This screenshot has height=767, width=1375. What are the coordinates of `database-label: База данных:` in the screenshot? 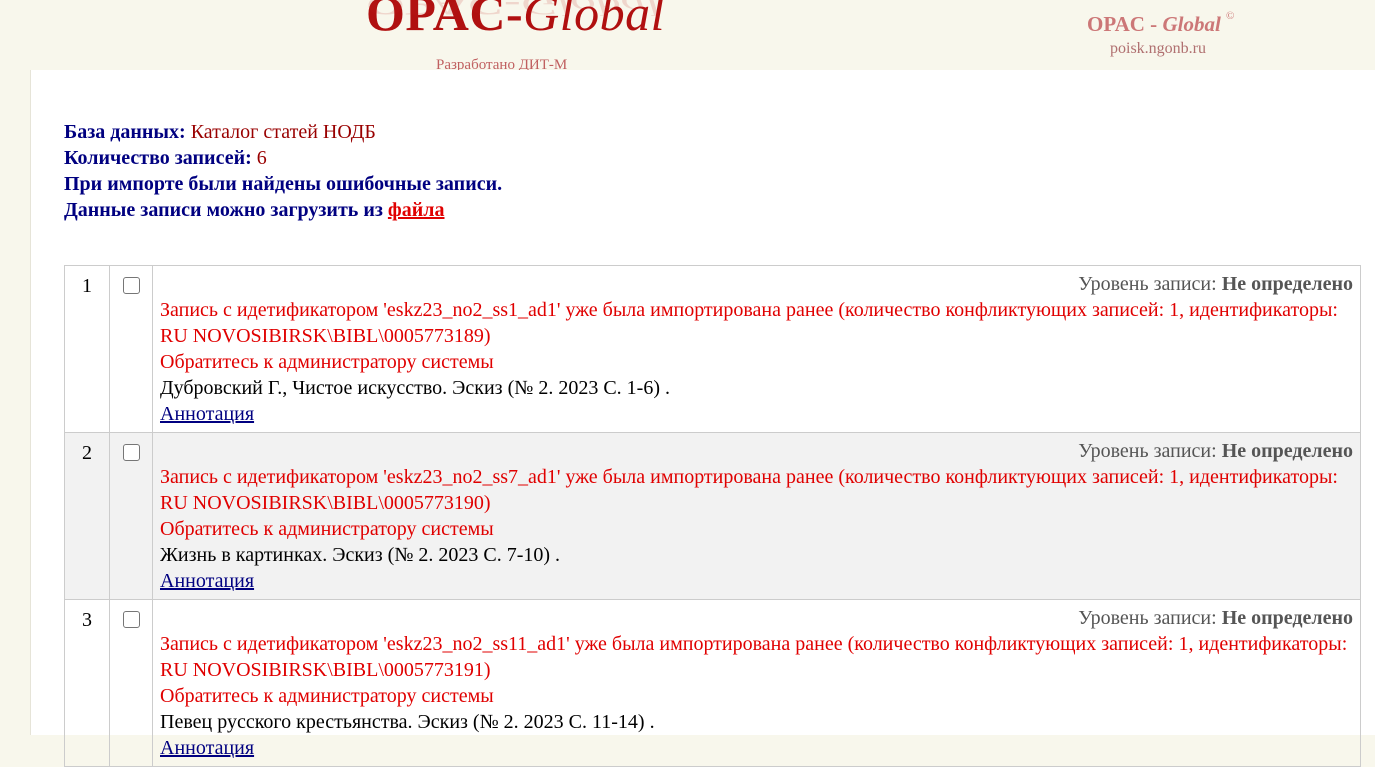 It's located at (125, 132).